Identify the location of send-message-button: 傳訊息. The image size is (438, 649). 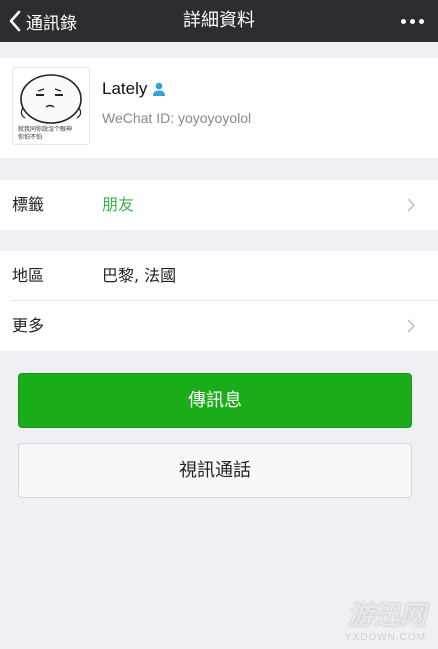
(215, 400).